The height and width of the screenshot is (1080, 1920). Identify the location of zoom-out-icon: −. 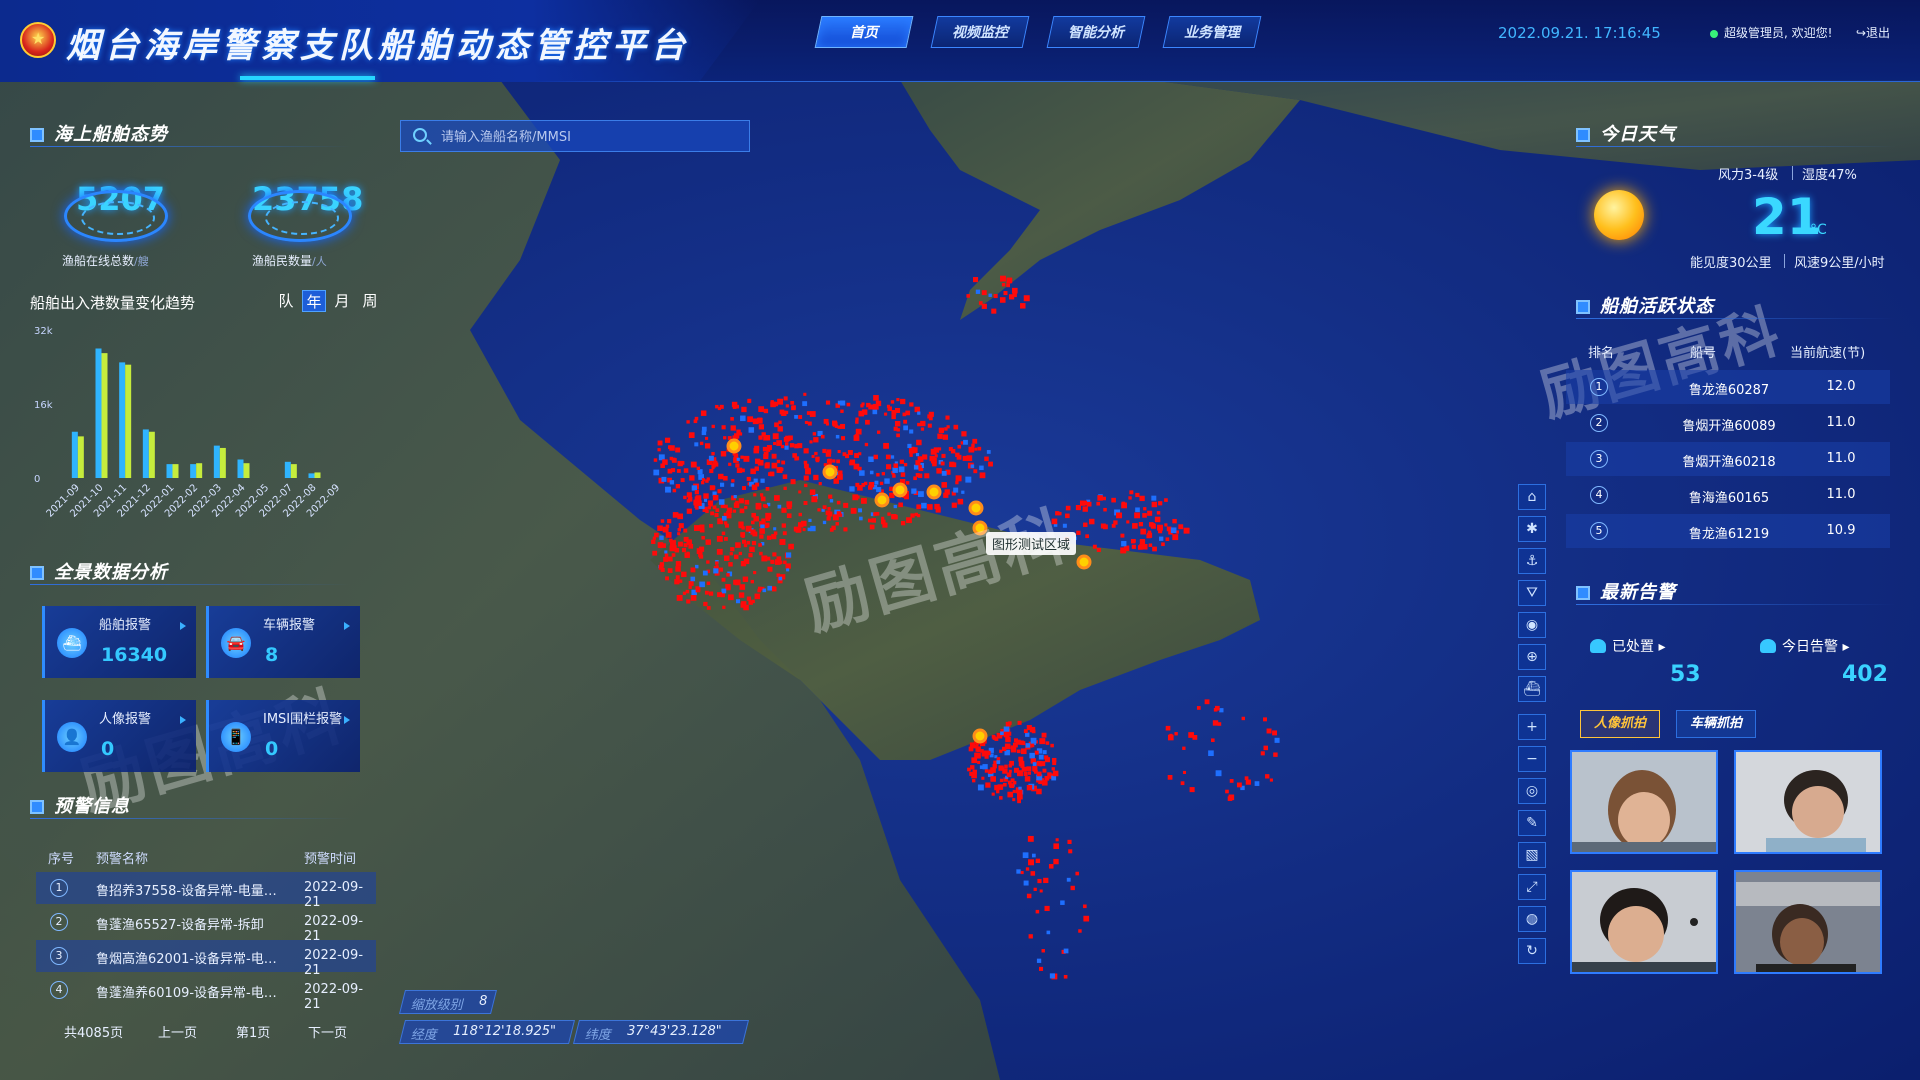
(1532, 759).